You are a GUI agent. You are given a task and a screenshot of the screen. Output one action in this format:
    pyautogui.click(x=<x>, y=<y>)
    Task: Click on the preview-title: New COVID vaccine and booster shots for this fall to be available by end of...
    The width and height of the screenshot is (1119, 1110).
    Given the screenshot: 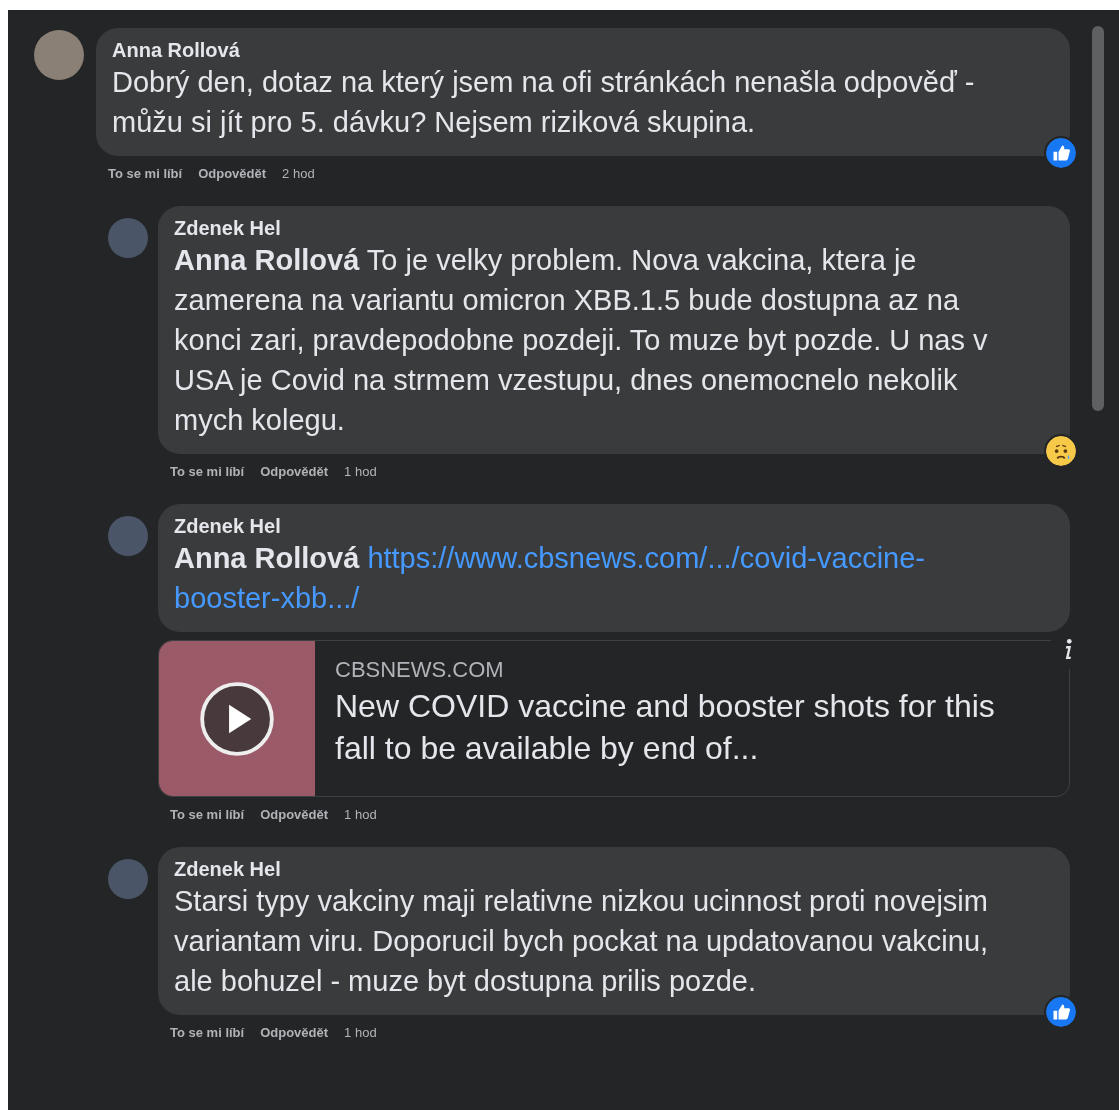 What is the action you would take?
    pyautogui.click(x=665, y=727)
    